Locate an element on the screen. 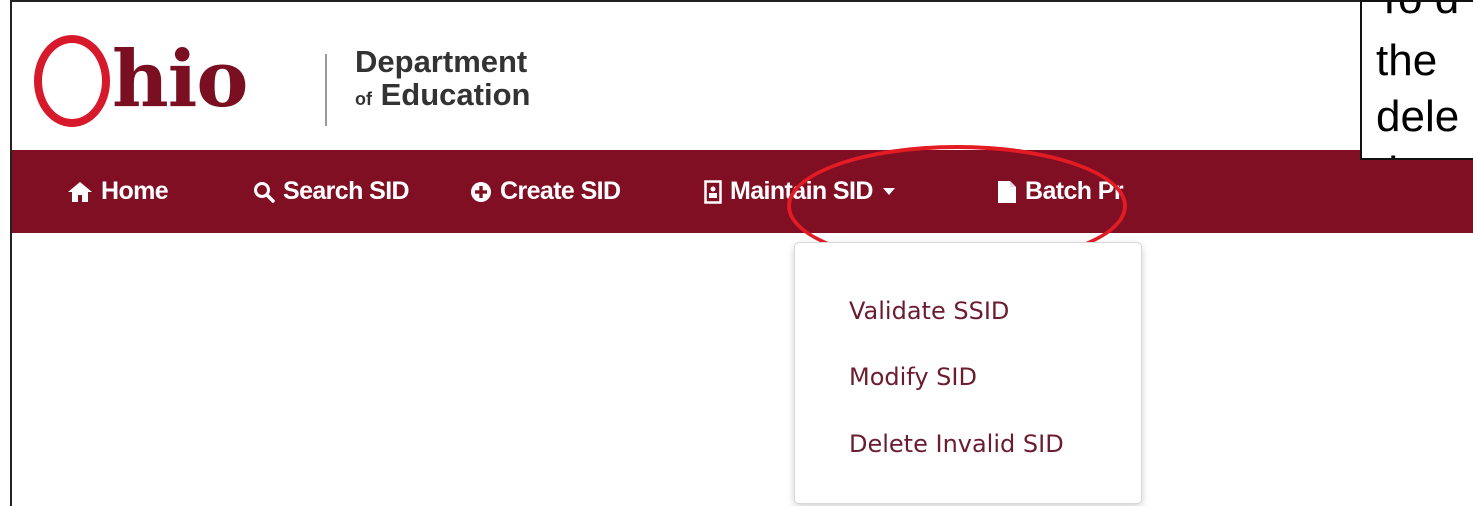 The image size is (1473, 506). instruction-callout: To d the dele the is located at coordinates (1416, 80).